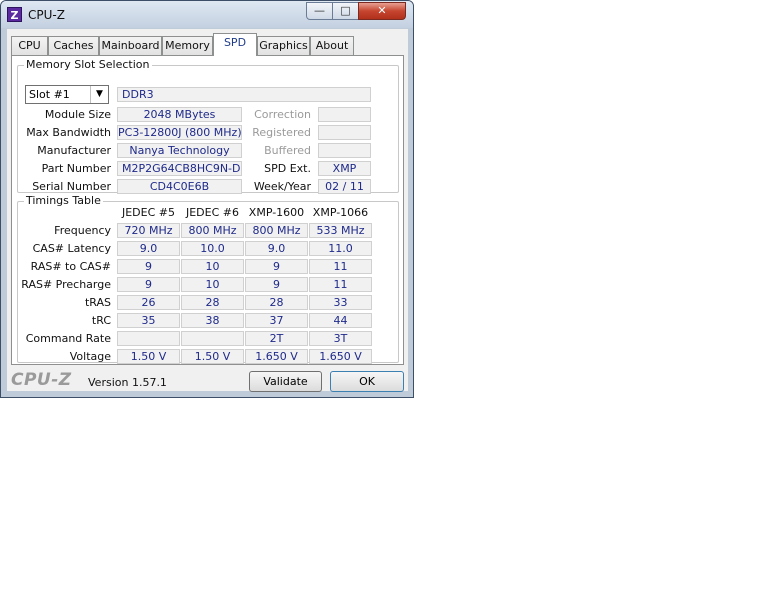 The image size is (768, 614). I want to click on max-bandwidth-label: Max Bandwidth, so click(68, 132).